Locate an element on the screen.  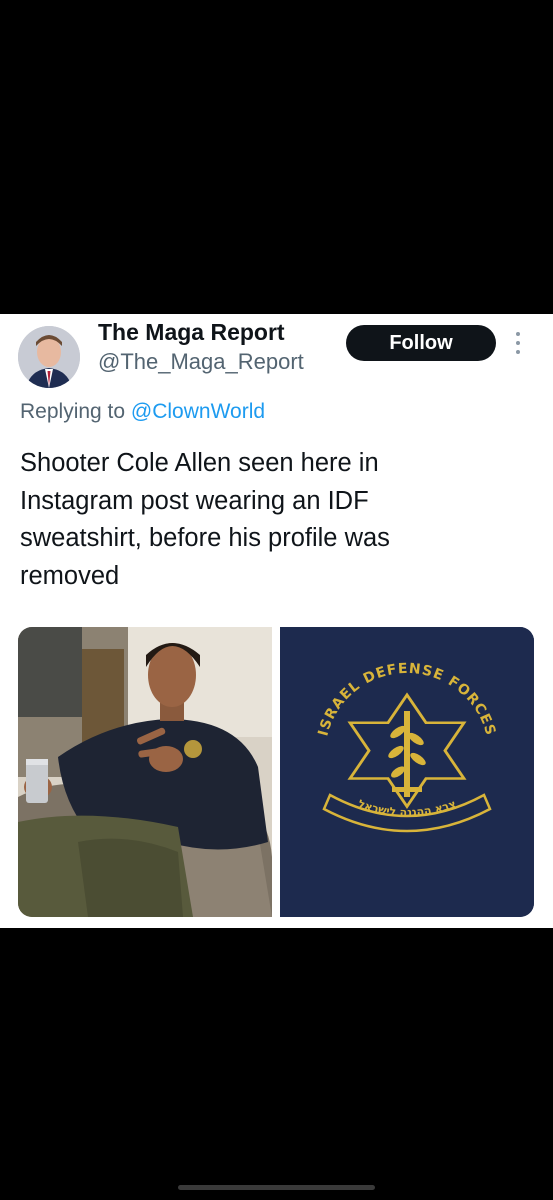
replying-to: Replying to @ClownWorld is located at coordinates (142, 412).